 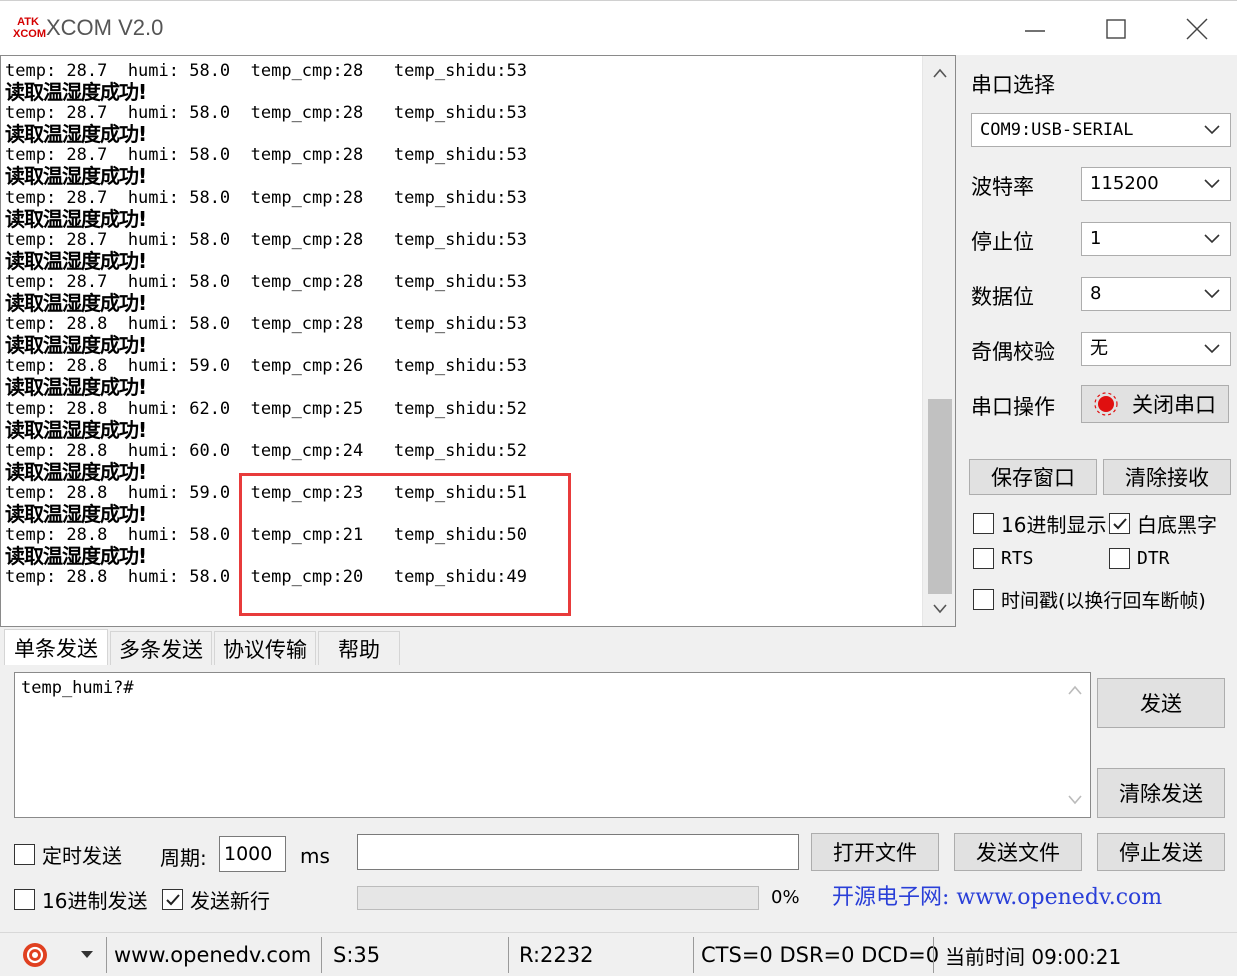 I want to click on save-window-button: 保存窗口, so click(x=1033, y=477).